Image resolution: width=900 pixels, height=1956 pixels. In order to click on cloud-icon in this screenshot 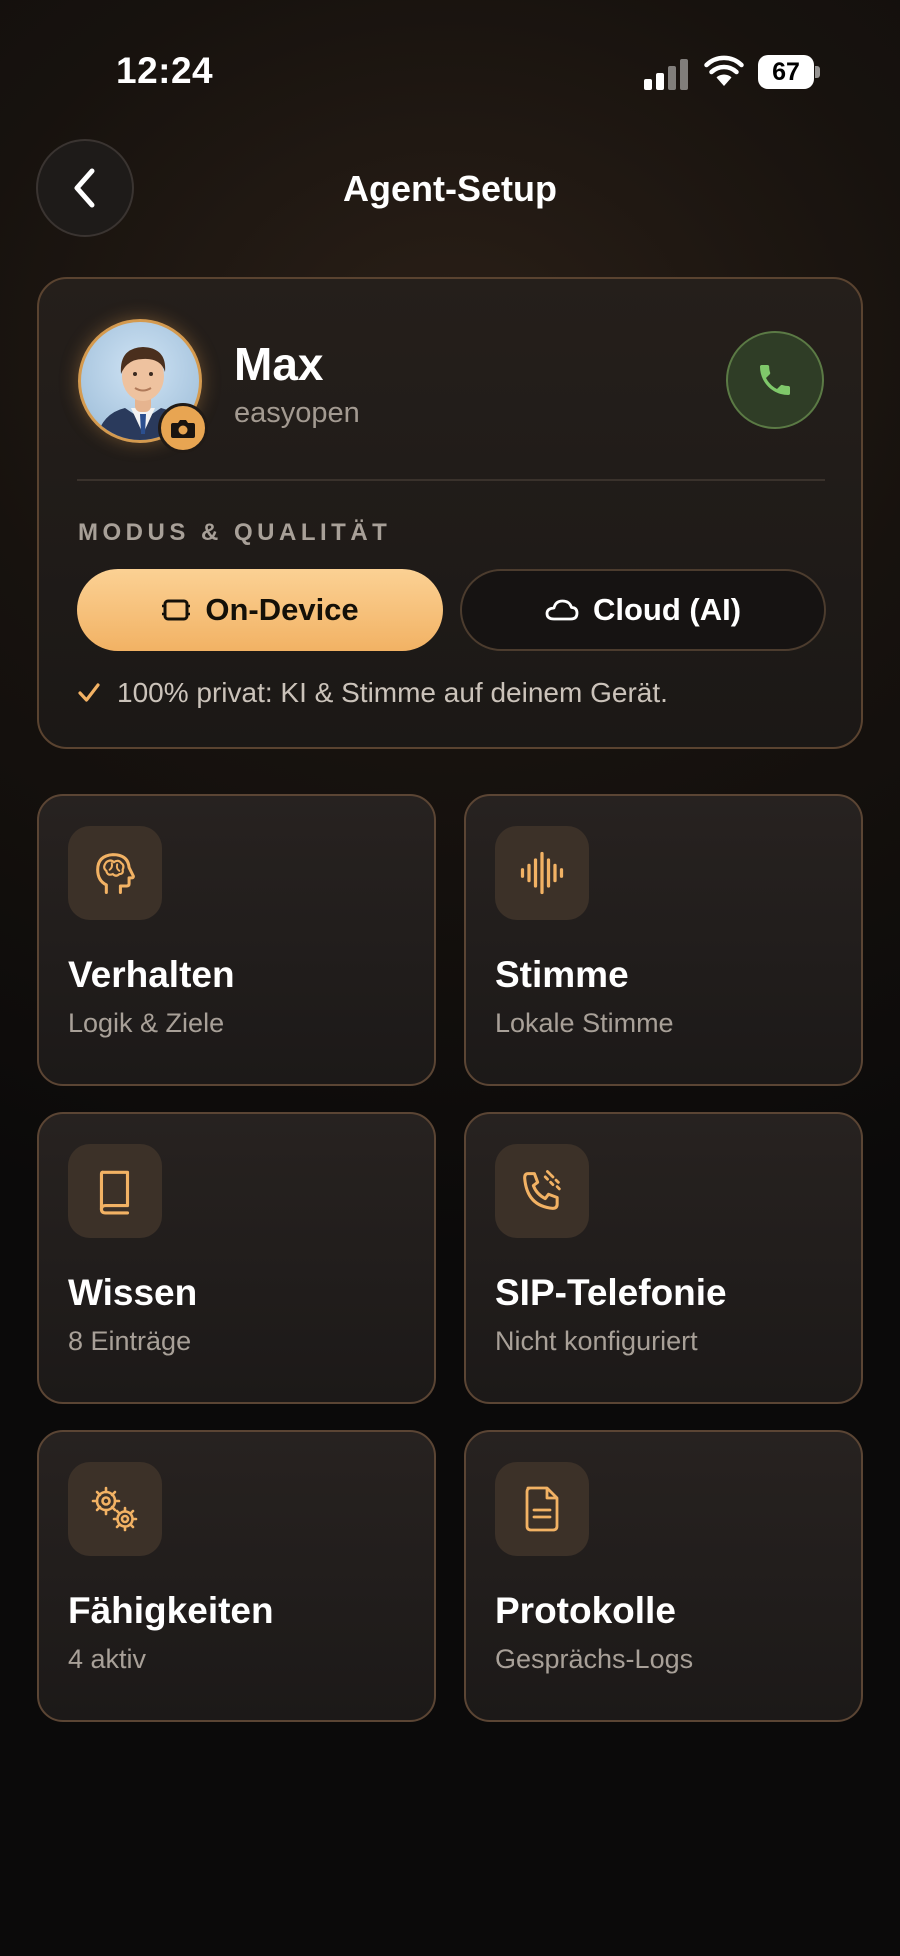, I will do `click(562, 610)`.